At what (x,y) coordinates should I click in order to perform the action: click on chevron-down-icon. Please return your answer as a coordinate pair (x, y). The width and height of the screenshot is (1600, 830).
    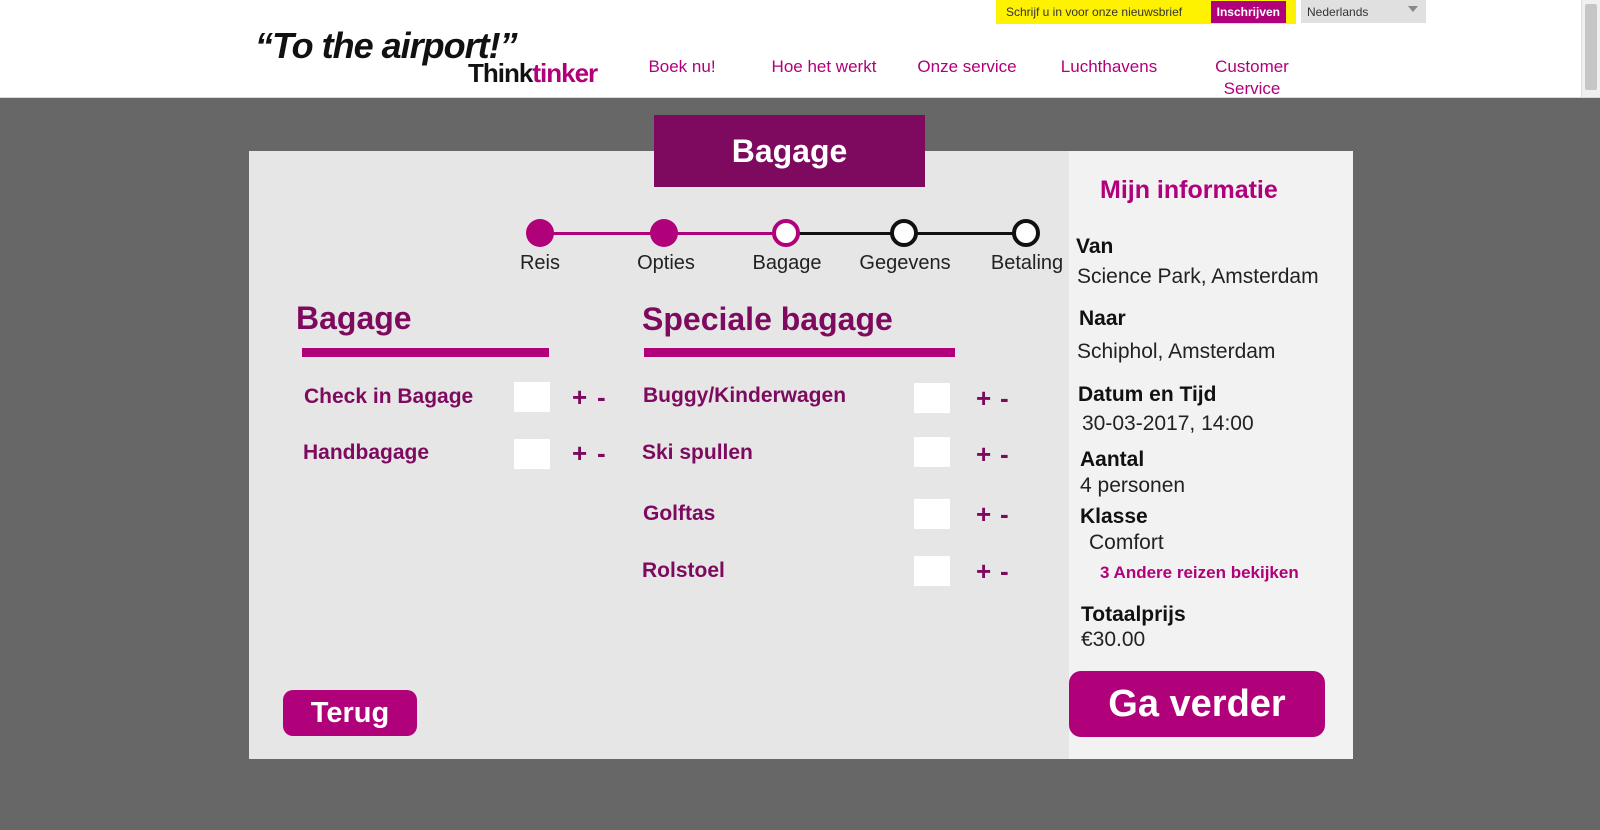
    Looking at the image, I should click on (1413, 9).